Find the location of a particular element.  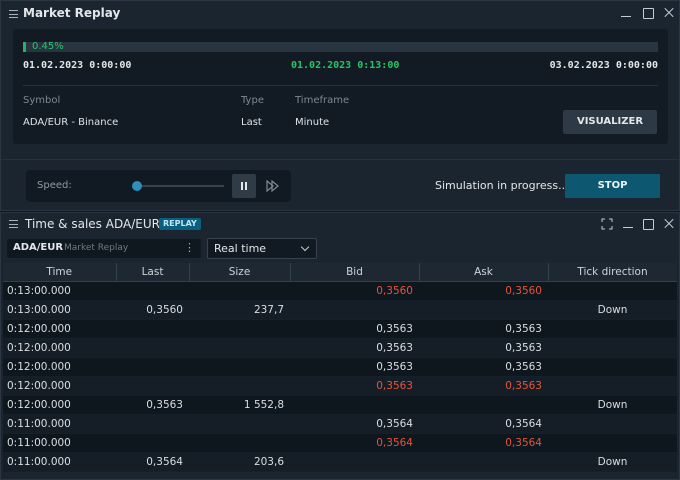

symbol-header: Symbol is located at coordinates (42, 100).